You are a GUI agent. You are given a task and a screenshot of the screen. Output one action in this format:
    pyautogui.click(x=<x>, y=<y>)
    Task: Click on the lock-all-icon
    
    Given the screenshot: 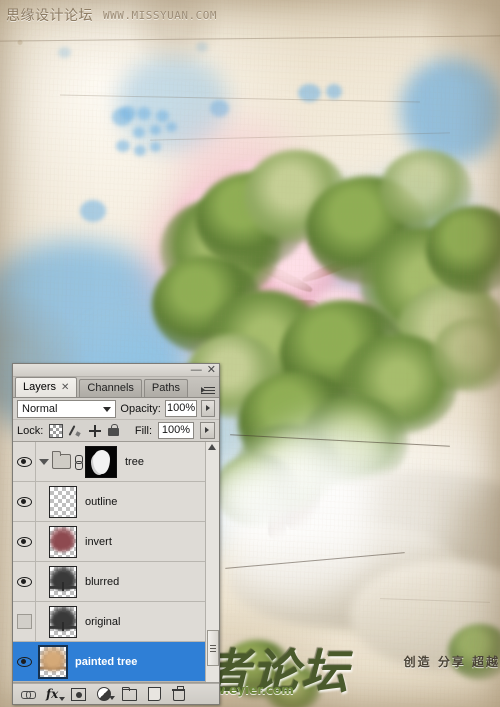 What is the action you would take?
    pyautogui.click(x=114, y=429)
    